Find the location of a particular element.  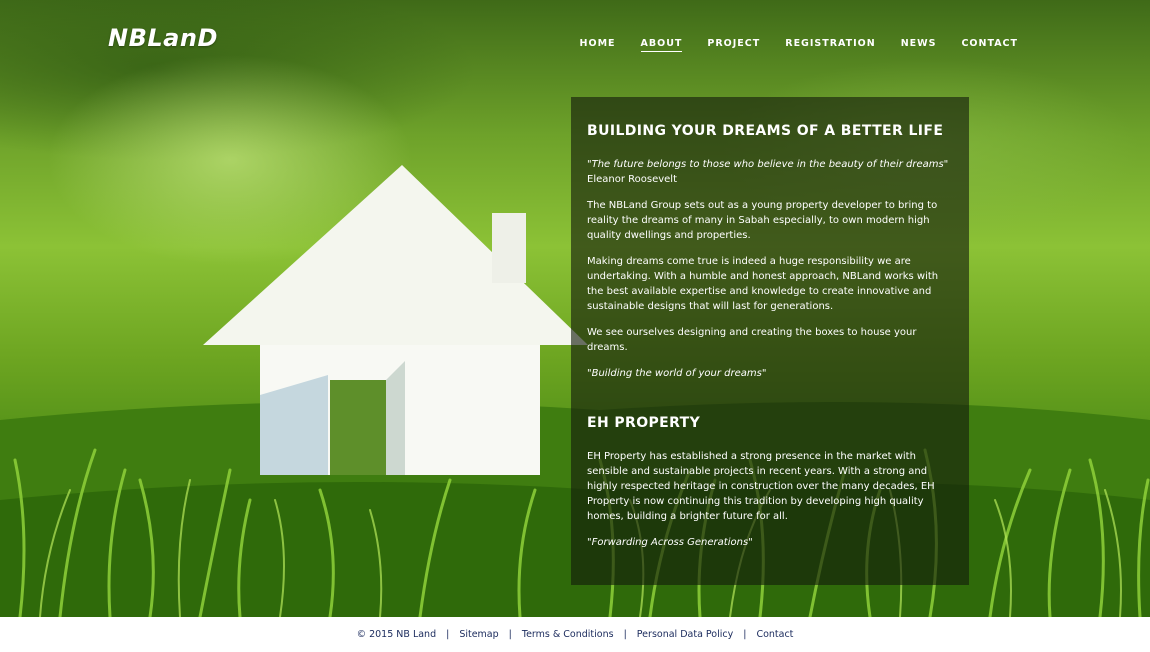

footer-link-contact: Contact is located at coordinates (774, 634).